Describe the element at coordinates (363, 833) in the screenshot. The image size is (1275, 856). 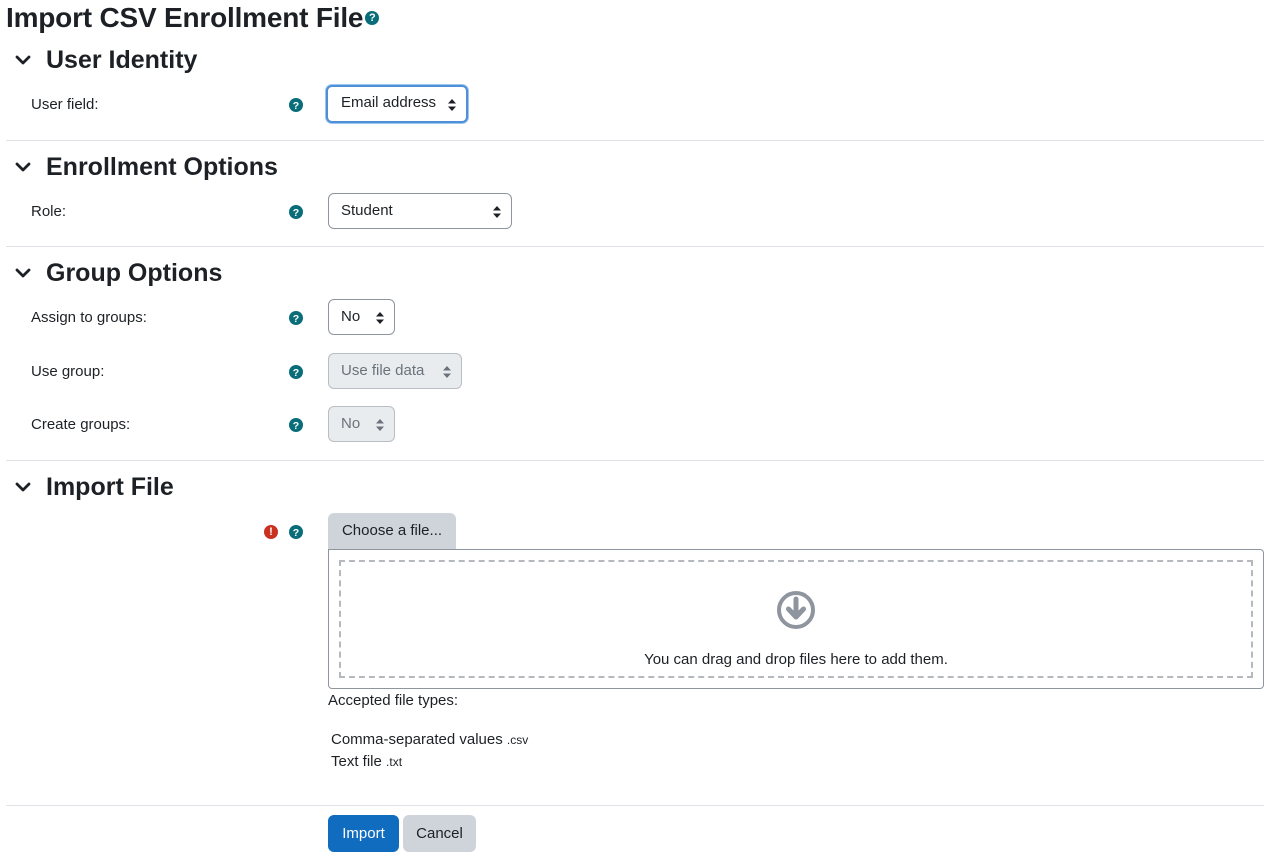
I see `import-button: Import` at that location.